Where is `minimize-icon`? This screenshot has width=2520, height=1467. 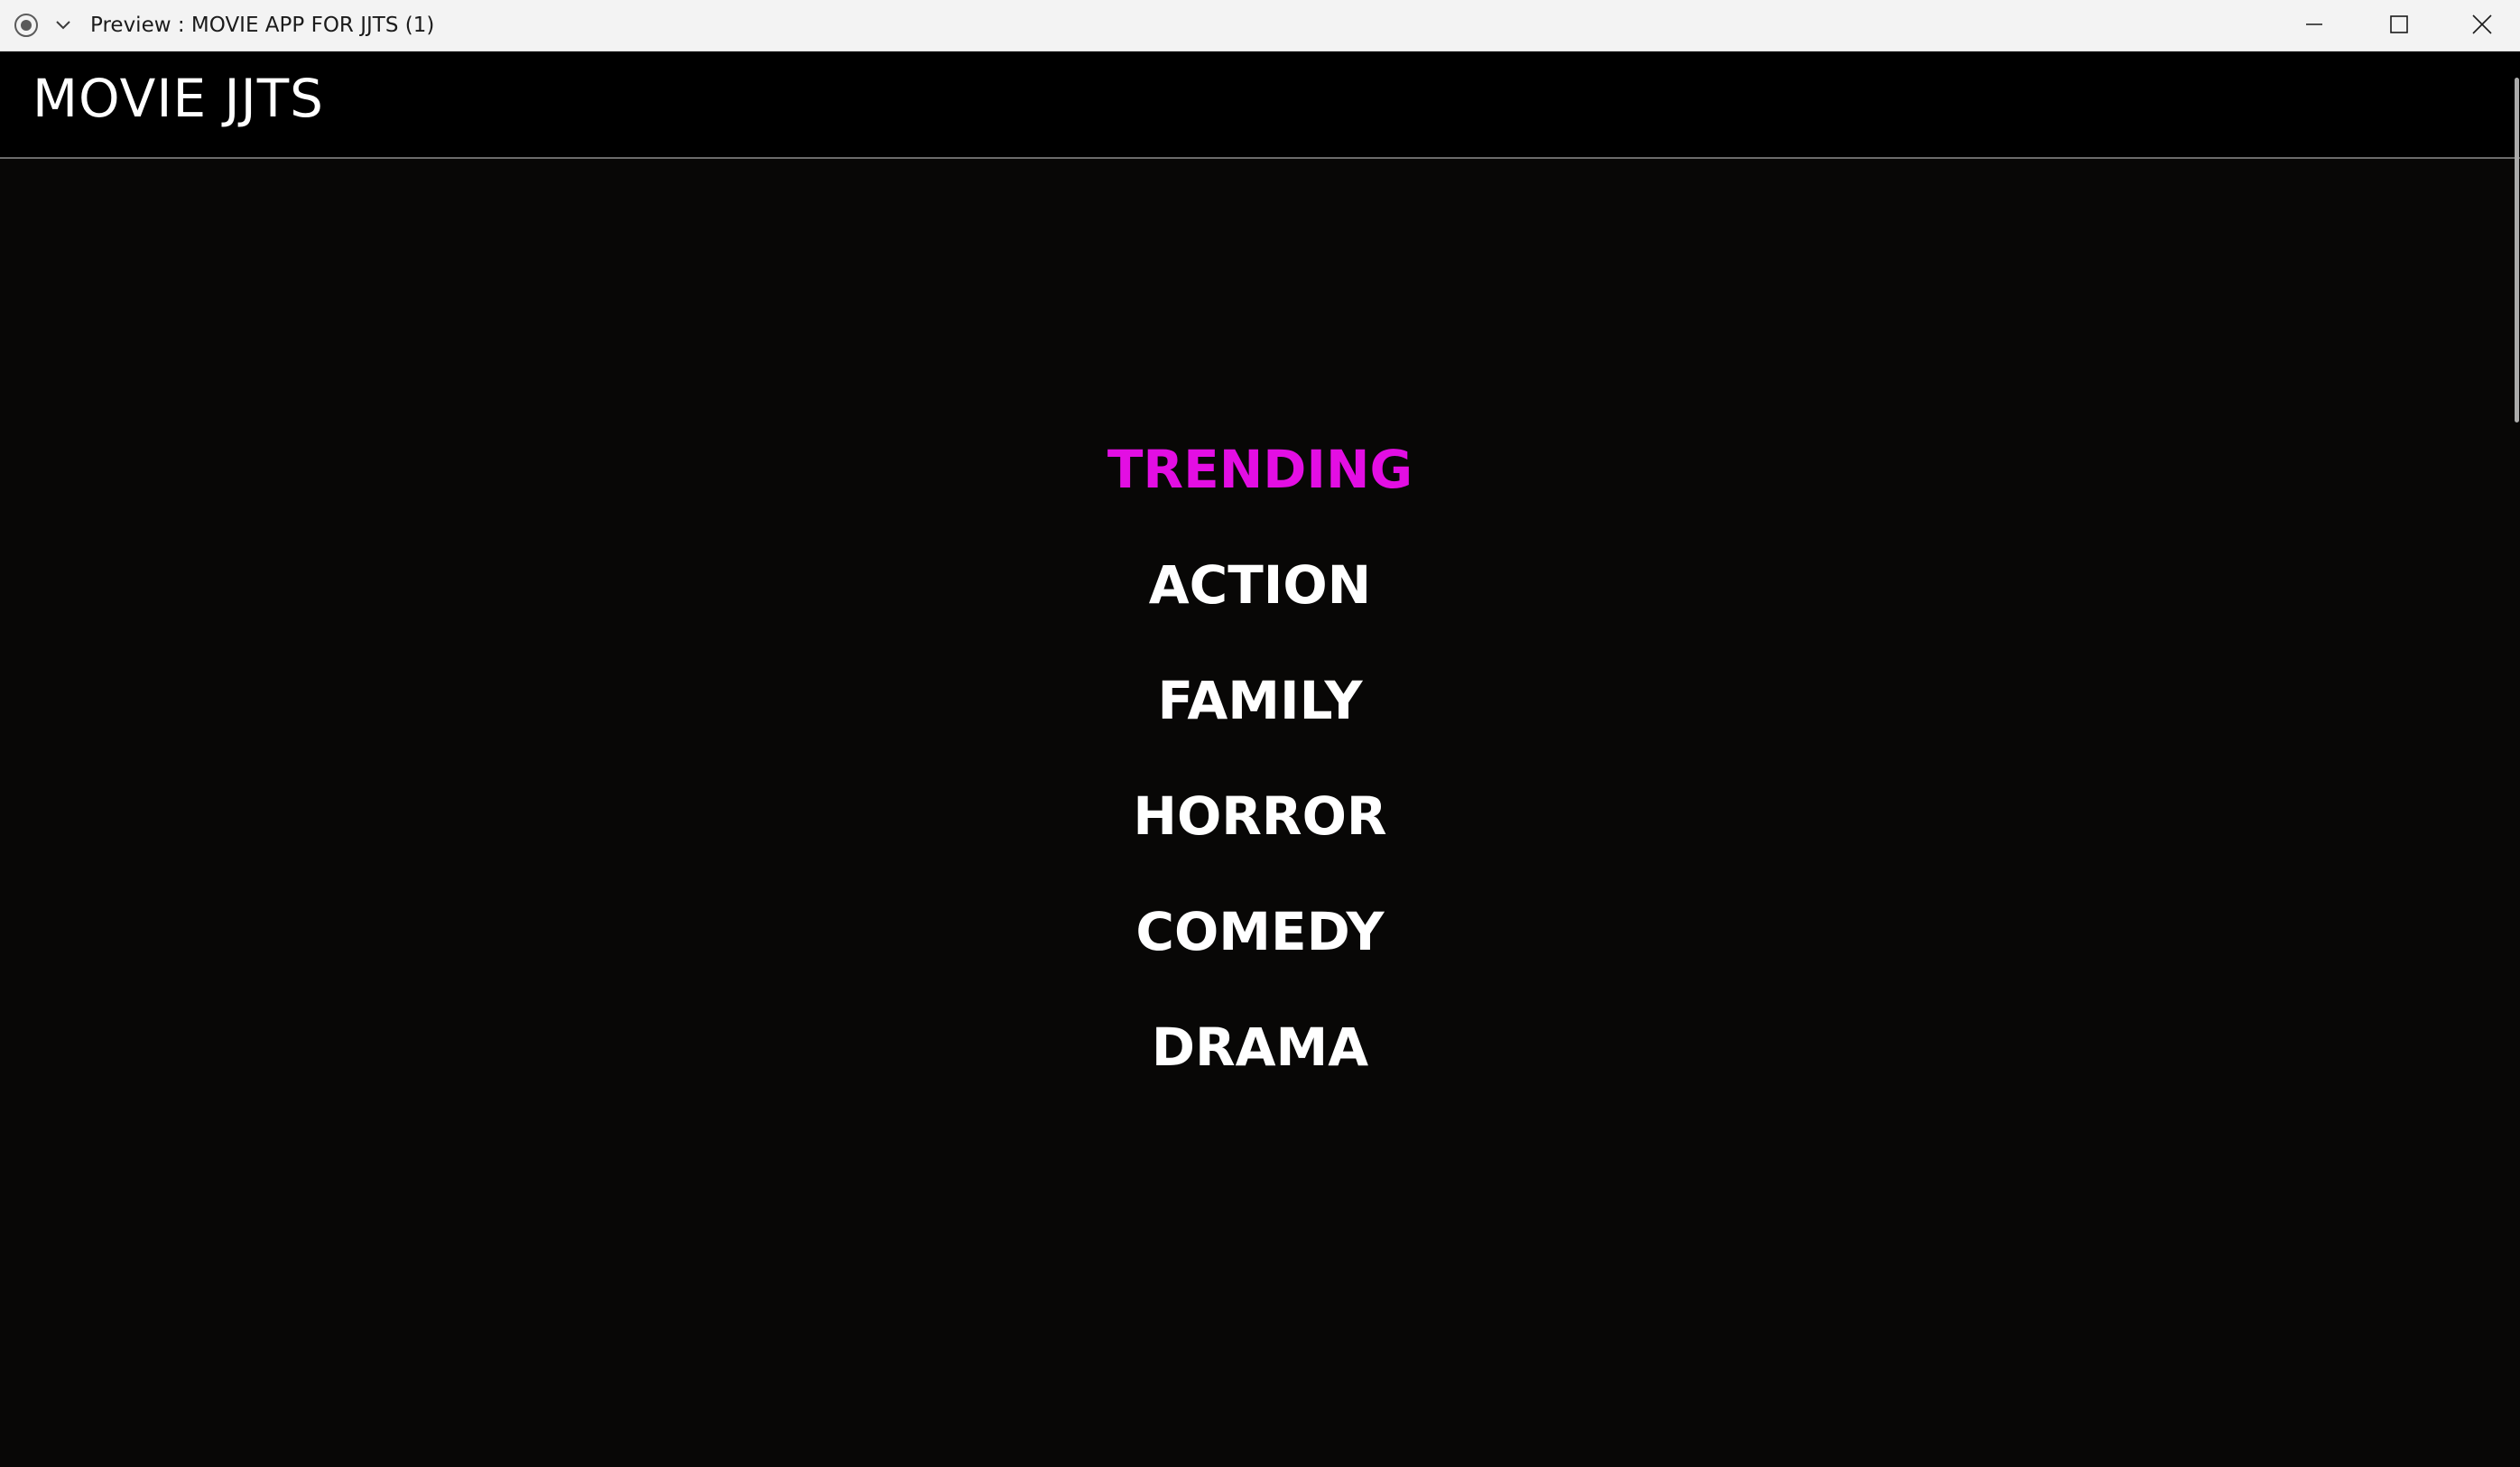
minimize-icon is located at coordinates (2314, 26).